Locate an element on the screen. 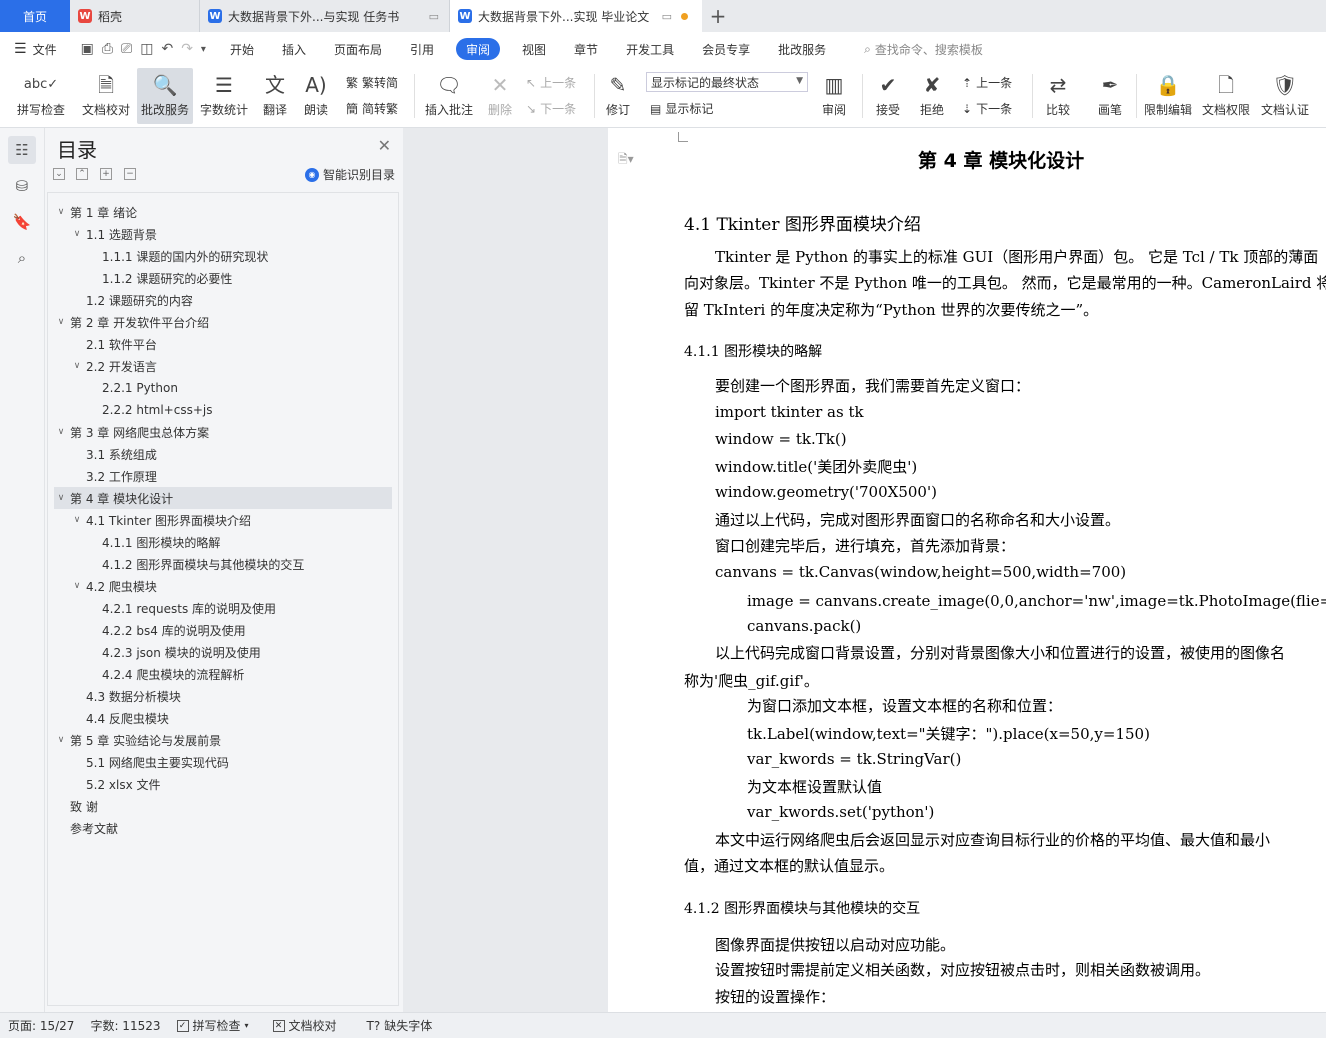  smart-toc-button: ◉ 智能识别目录 is located at coordinates (349, 174).